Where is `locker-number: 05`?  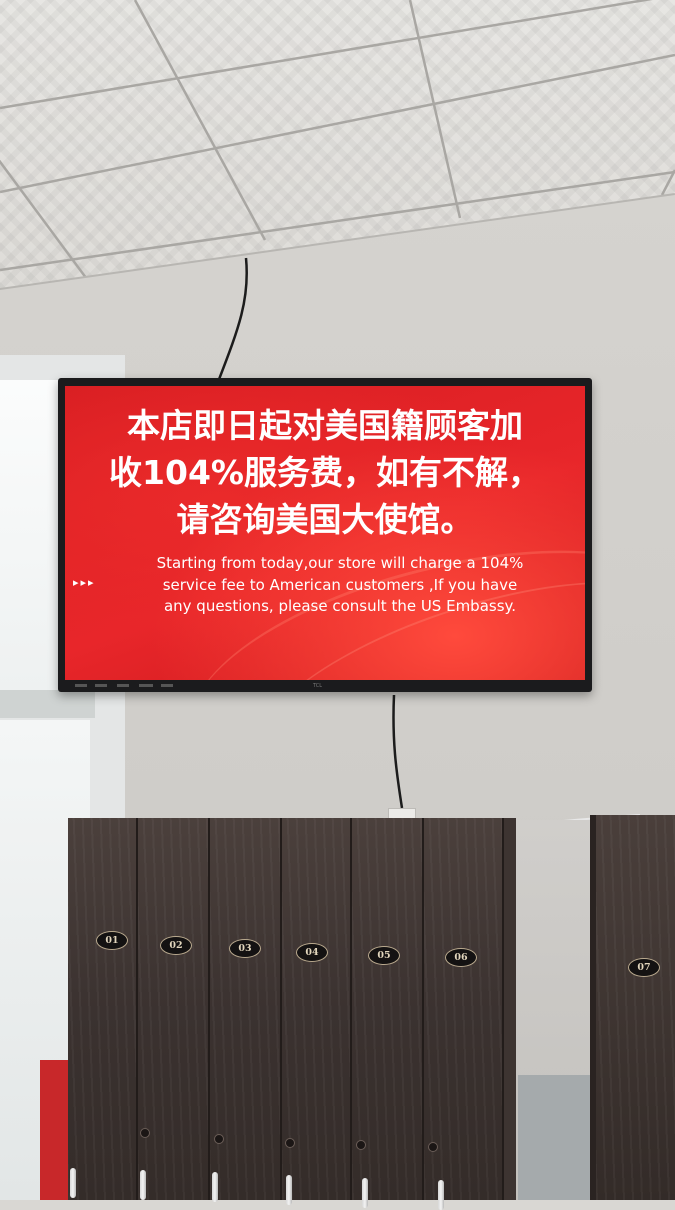 locker-number: 05 is located at coordinates (384, 955).